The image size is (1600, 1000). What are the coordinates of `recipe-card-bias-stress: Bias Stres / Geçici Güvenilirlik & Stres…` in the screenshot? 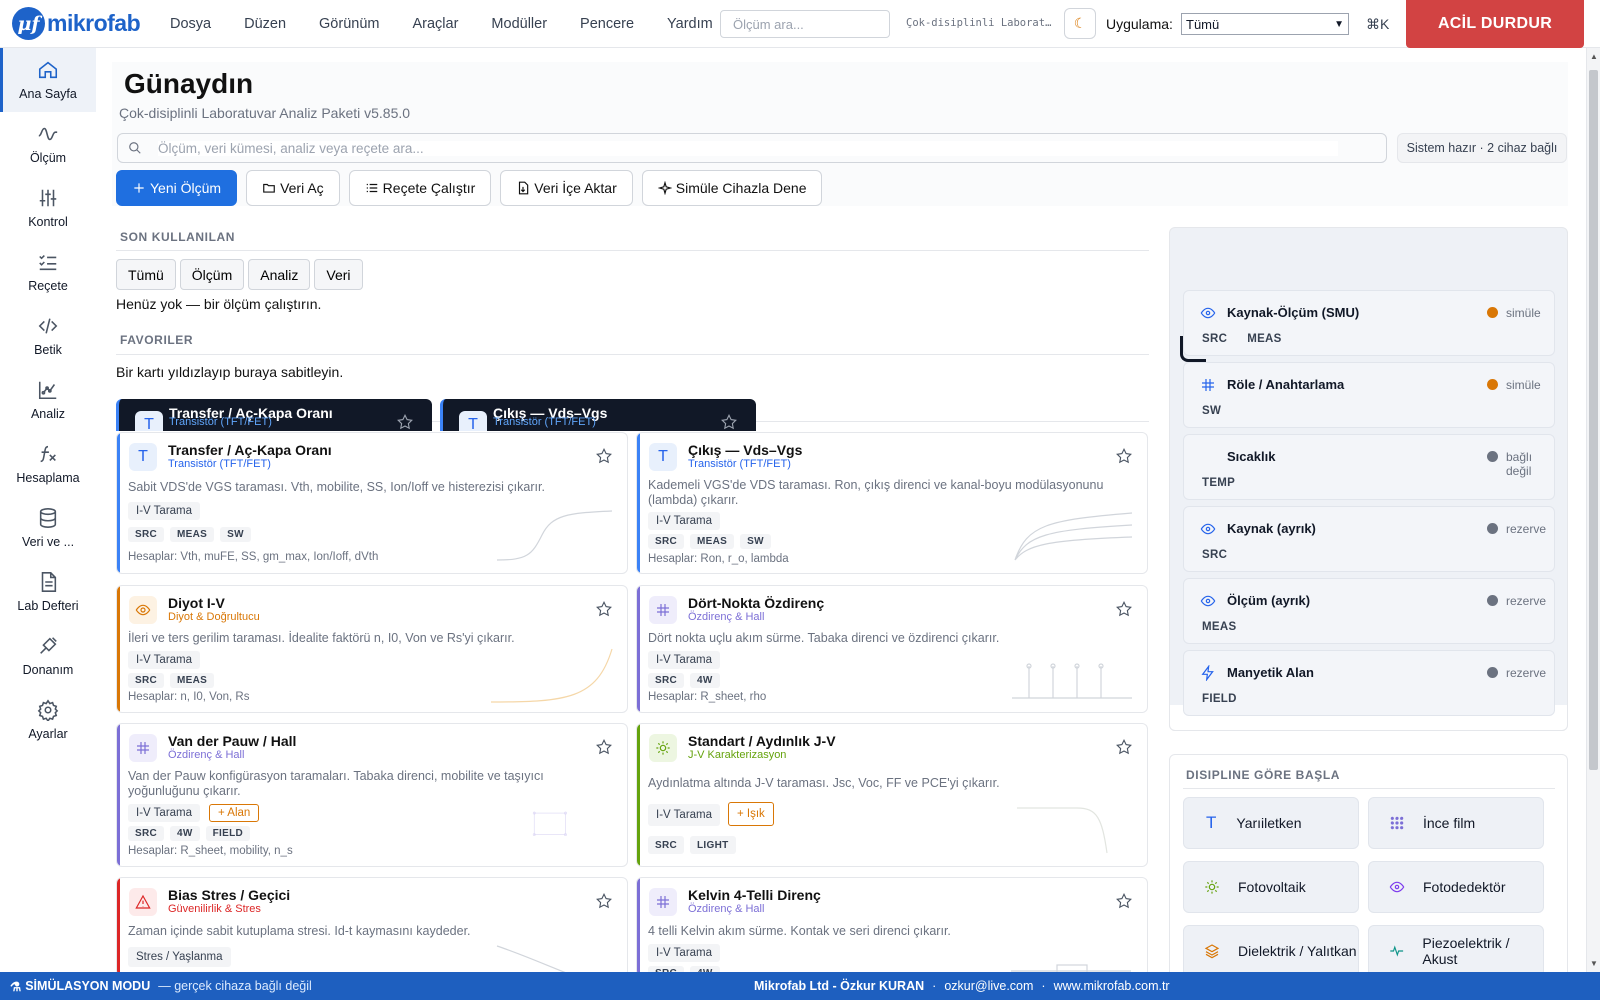 It's located at (372, 927).